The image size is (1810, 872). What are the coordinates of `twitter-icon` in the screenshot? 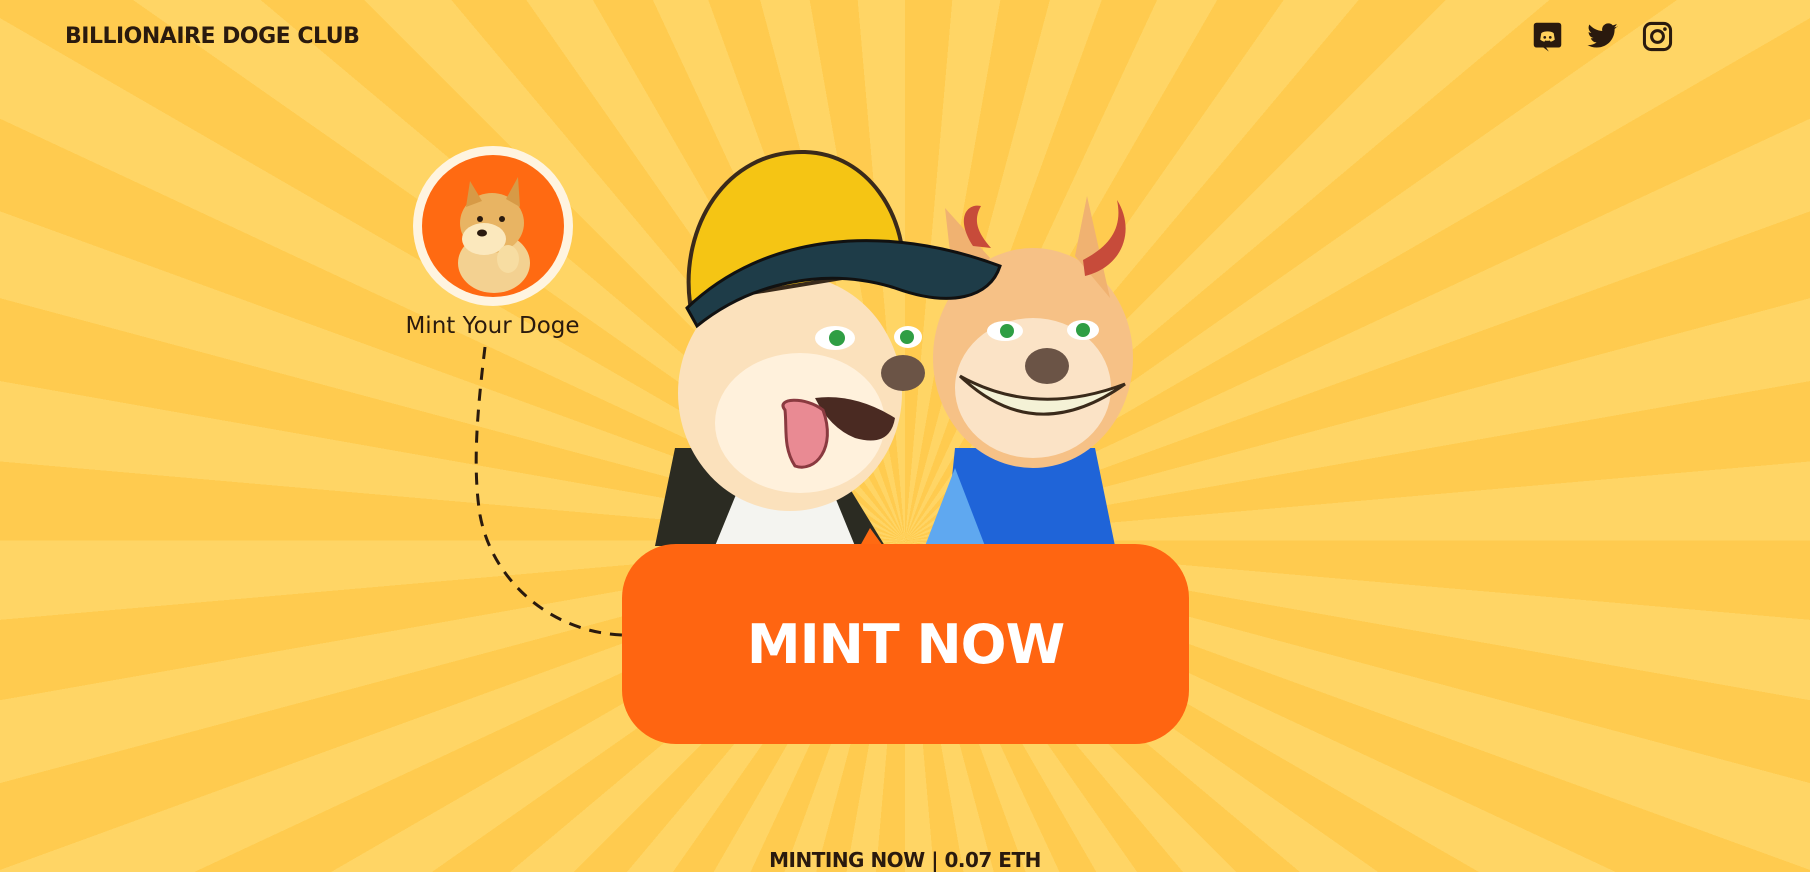 It's located at (1602, 35).